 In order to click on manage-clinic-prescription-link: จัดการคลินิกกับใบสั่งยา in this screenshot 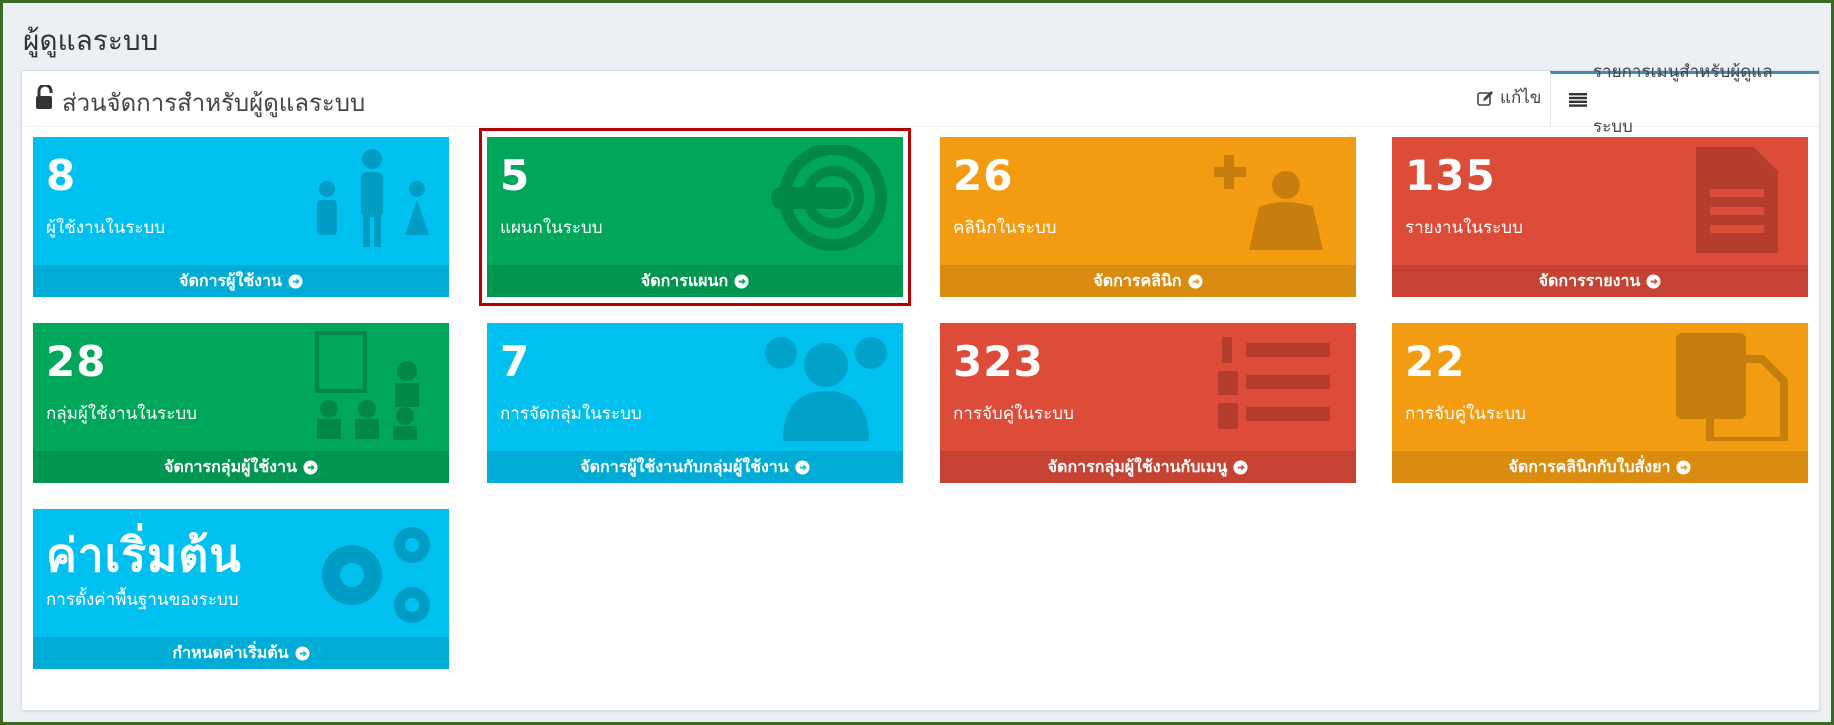, I will do `click(1600, 467)`.